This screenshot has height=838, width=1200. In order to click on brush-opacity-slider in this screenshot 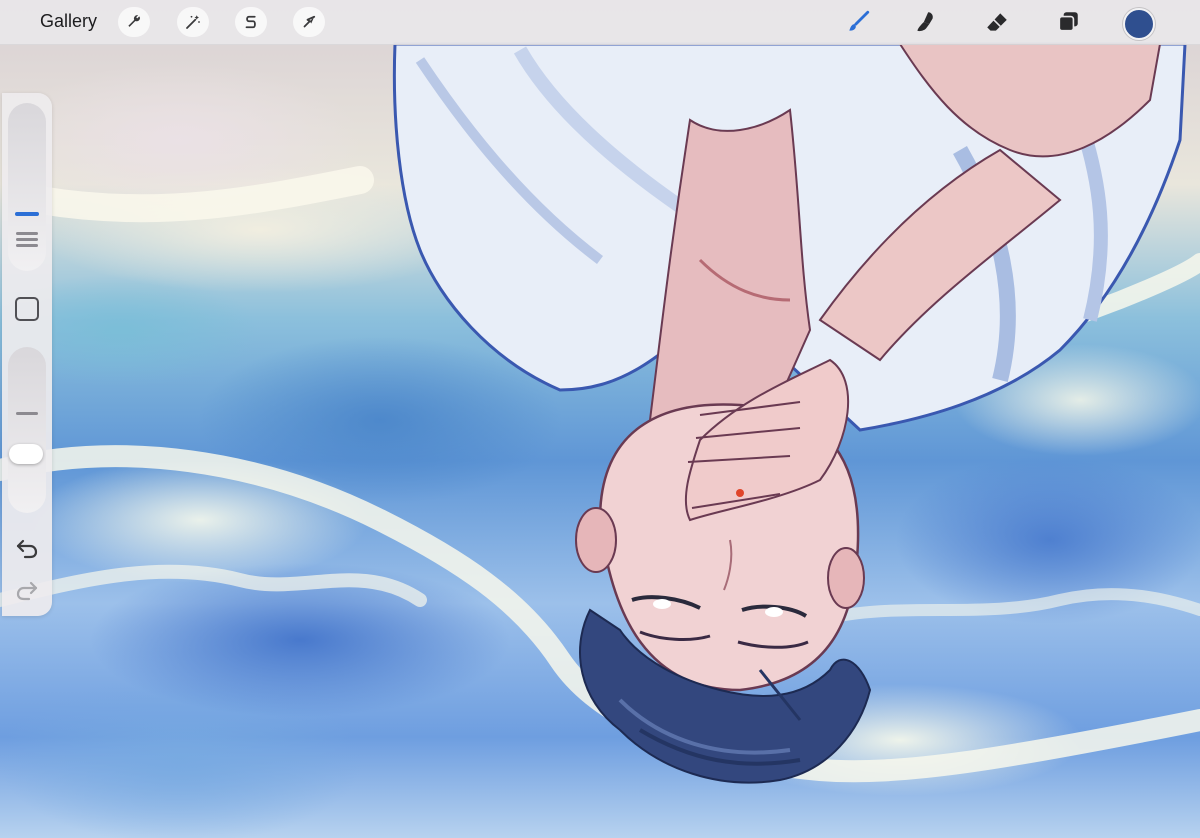, I will do `click(27, 430)`.